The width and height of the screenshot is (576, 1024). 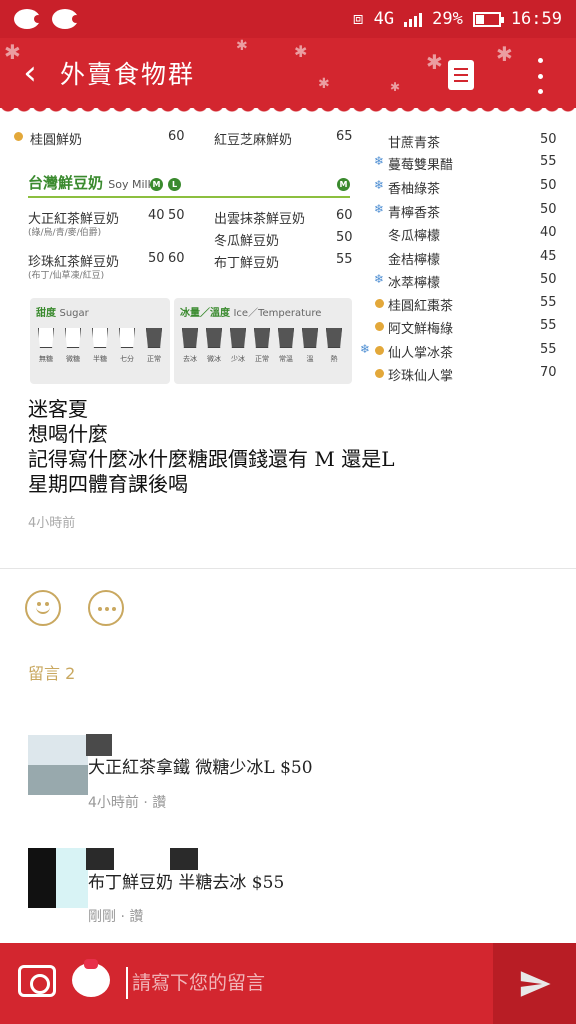 I want to click on menu-item-price: 45, so click(x=548, y=256).